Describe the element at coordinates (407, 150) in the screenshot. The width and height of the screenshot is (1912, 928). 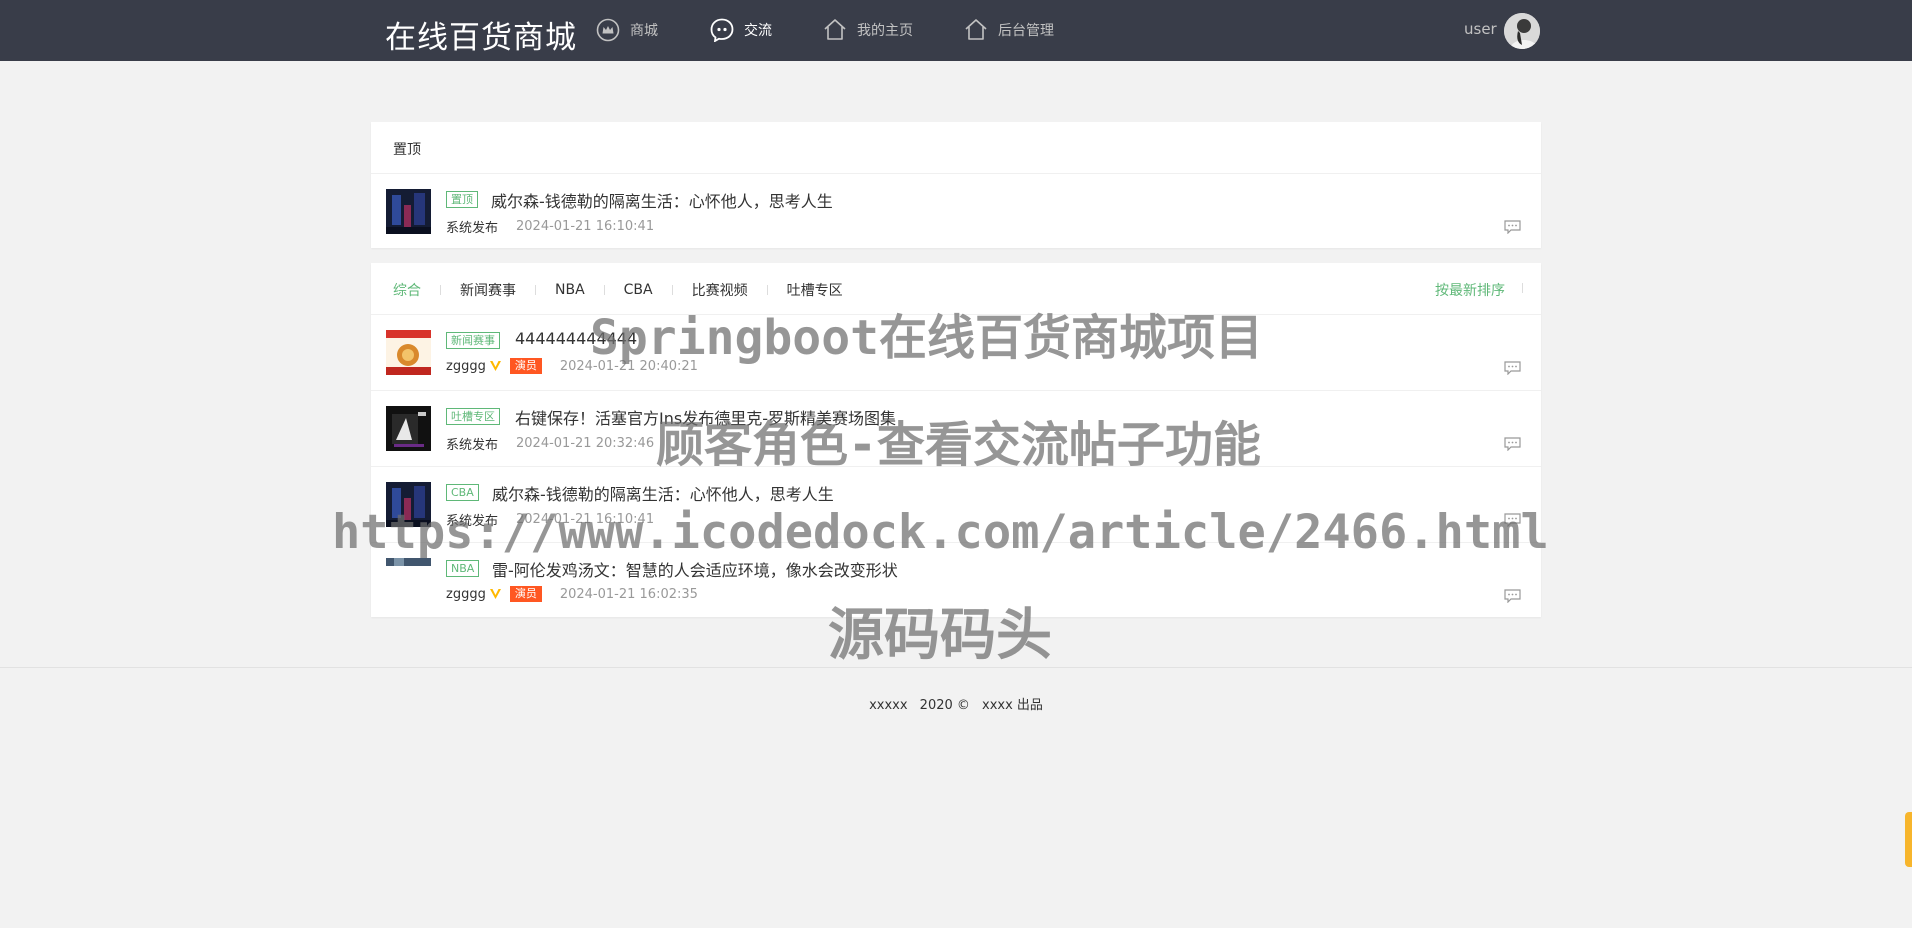
I see `pinned-title: 置顶` at that location.